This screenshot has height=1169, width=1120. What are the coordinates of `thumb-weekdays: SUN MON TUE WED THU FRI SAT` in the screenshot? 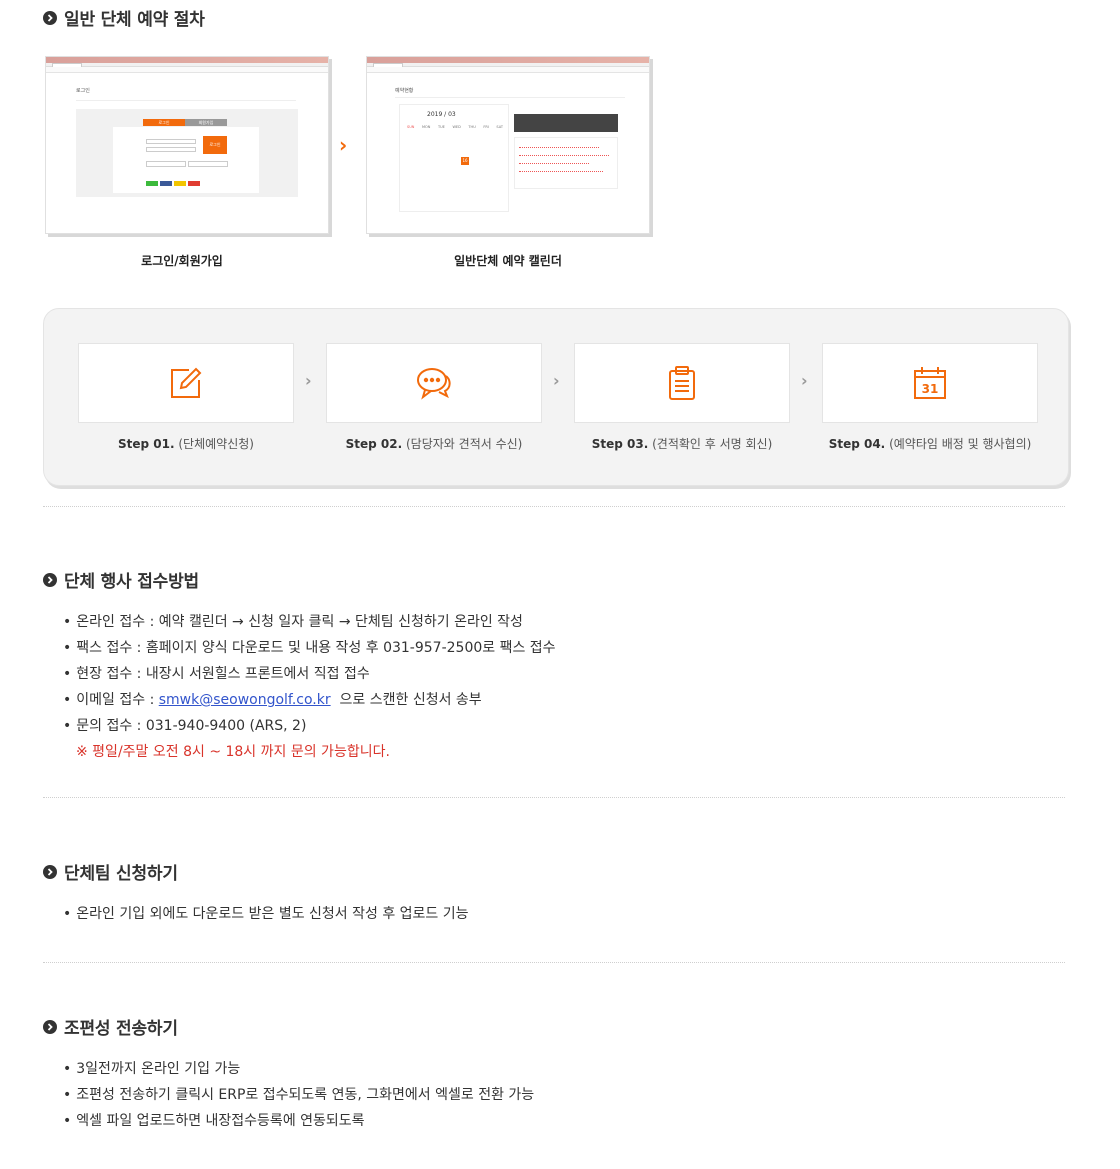 It's located at (455, 127).